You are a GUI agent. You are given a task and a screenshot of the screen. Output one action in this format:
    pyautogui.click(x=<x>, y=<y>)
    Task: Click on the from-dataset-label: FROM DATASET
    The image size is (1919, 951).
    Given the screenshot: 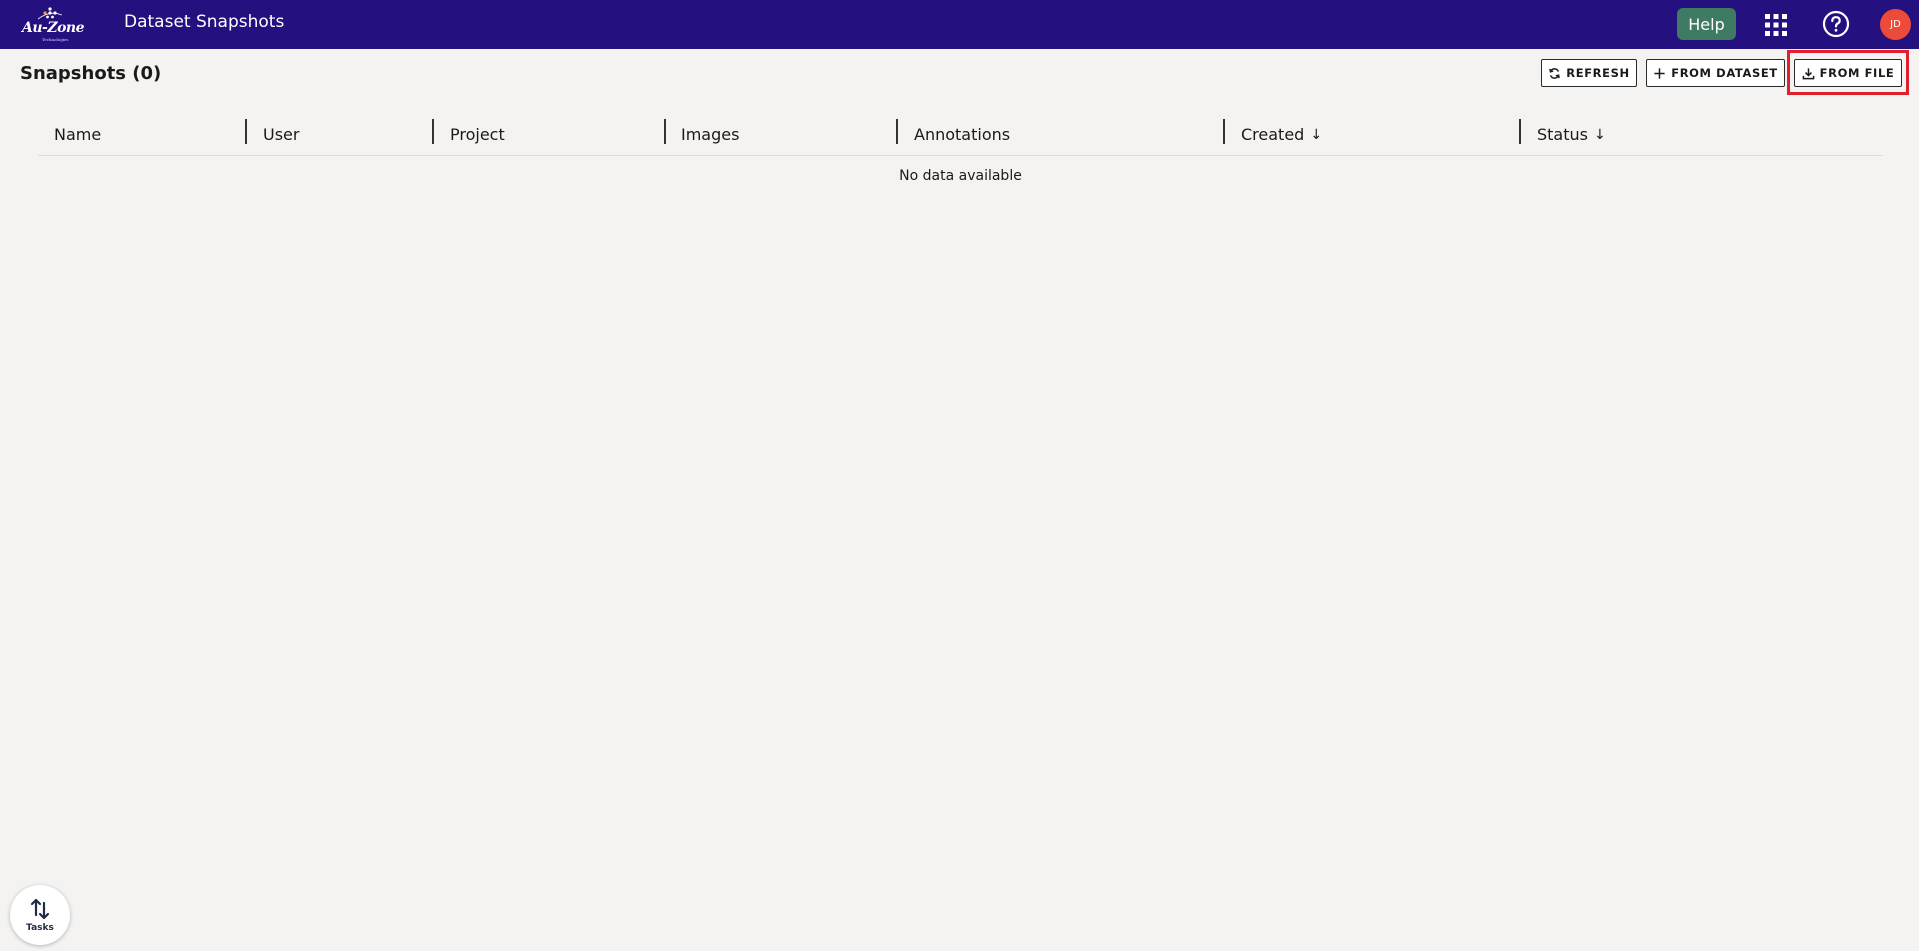 What is the action you would take?
    pyautogui.click(x=1724, y=73)
    